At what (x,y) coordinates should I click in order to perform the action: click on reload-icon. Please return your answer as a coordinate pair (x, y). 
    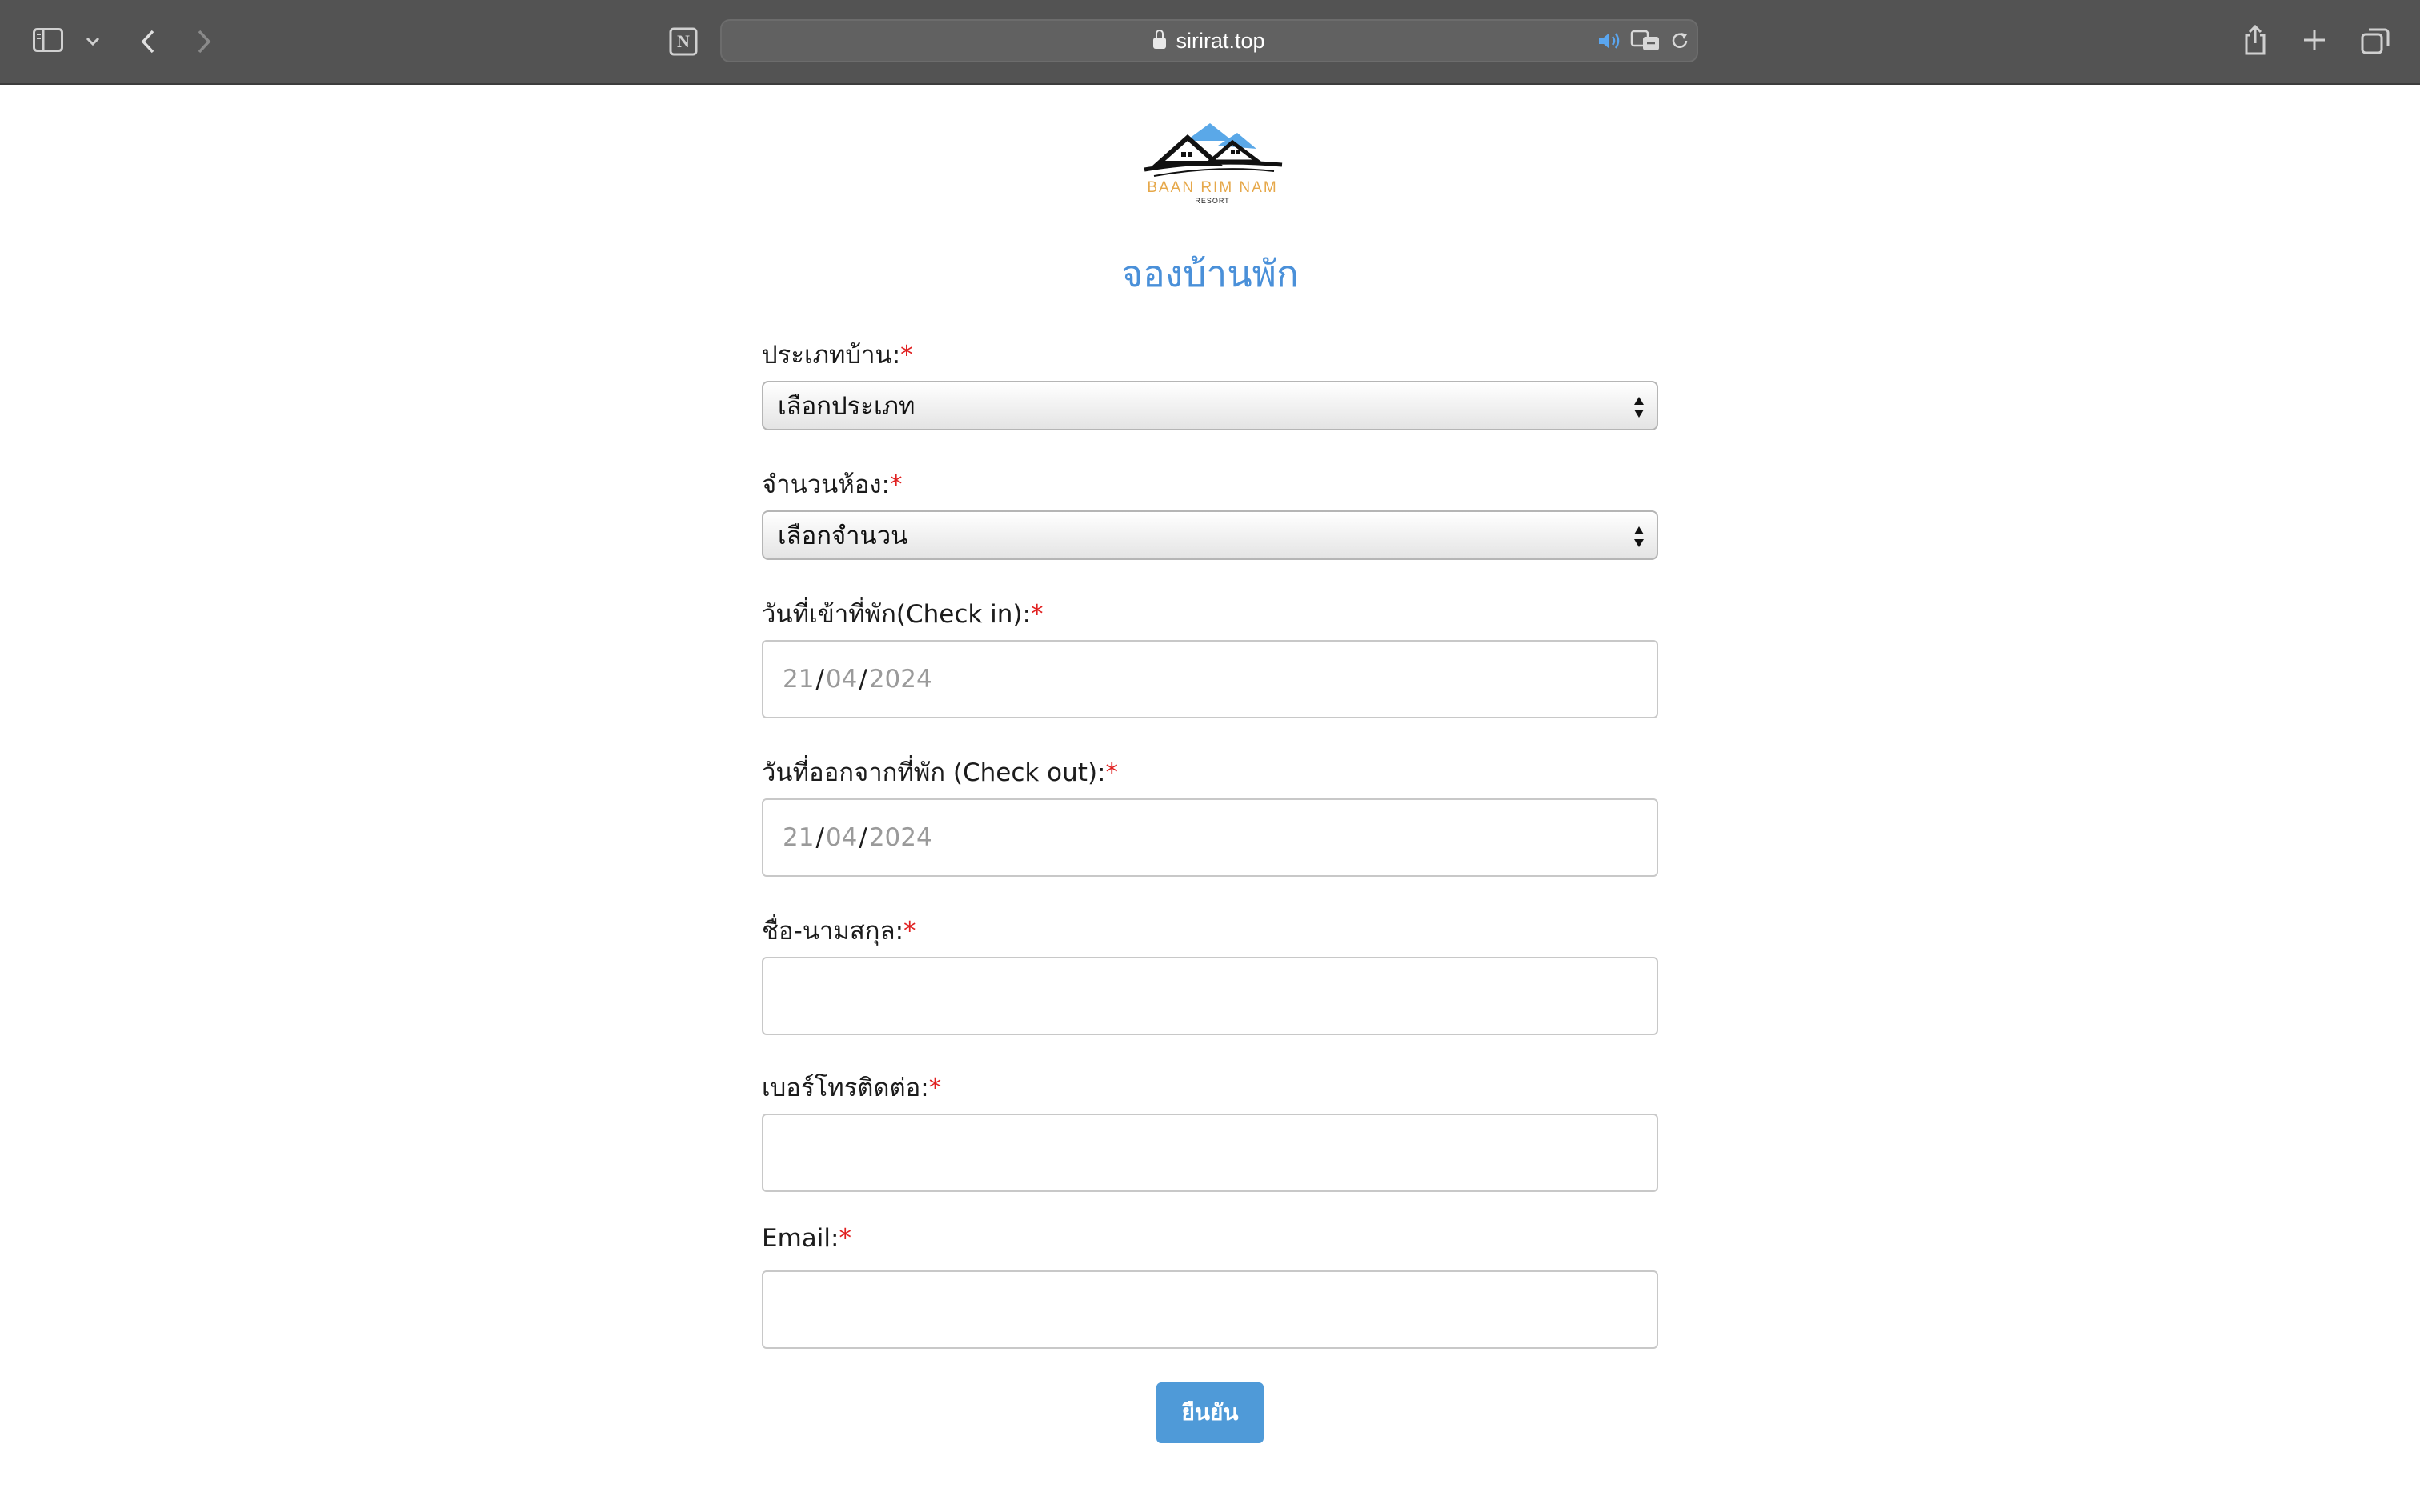
    Looking at the image, I should click on (1680, 41).